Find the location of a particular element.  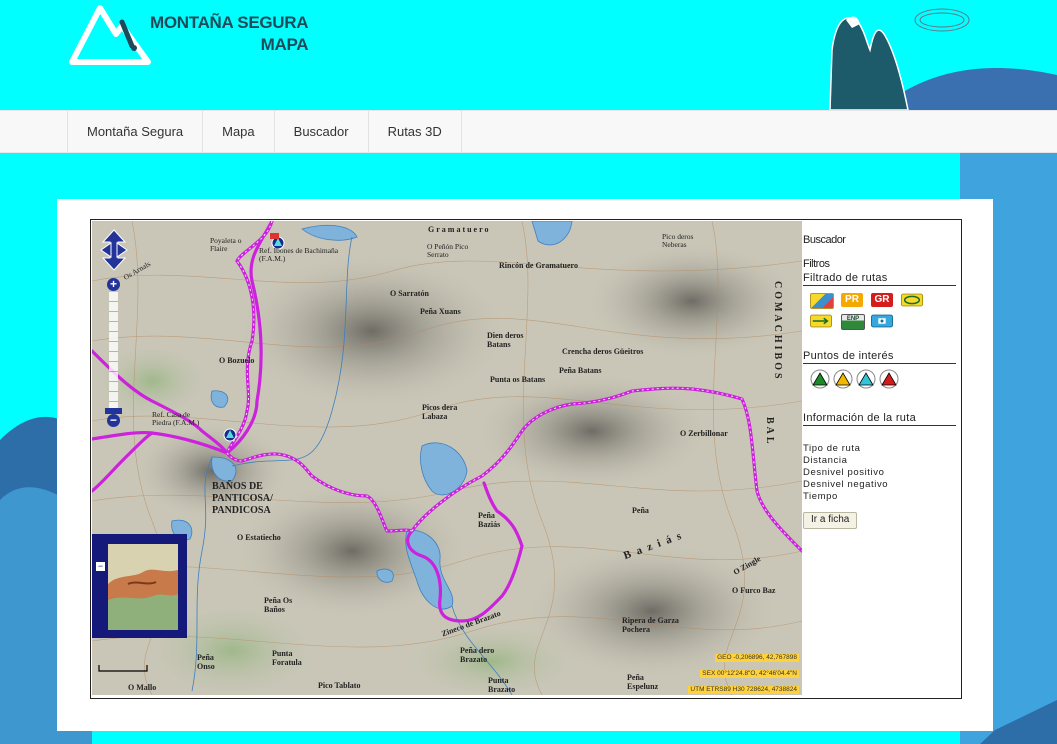

map-label-o-zerbillonar: O Zerbillonar is located at coordinates (704, 433).